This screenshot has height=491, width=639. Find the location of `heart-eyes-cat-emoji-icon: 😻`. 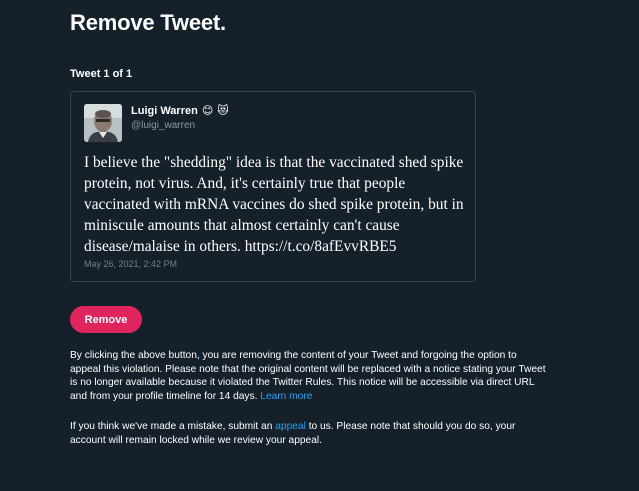

heart-eyes-cat-emoji-icon: 😻 is located at coordinates (223, 110).